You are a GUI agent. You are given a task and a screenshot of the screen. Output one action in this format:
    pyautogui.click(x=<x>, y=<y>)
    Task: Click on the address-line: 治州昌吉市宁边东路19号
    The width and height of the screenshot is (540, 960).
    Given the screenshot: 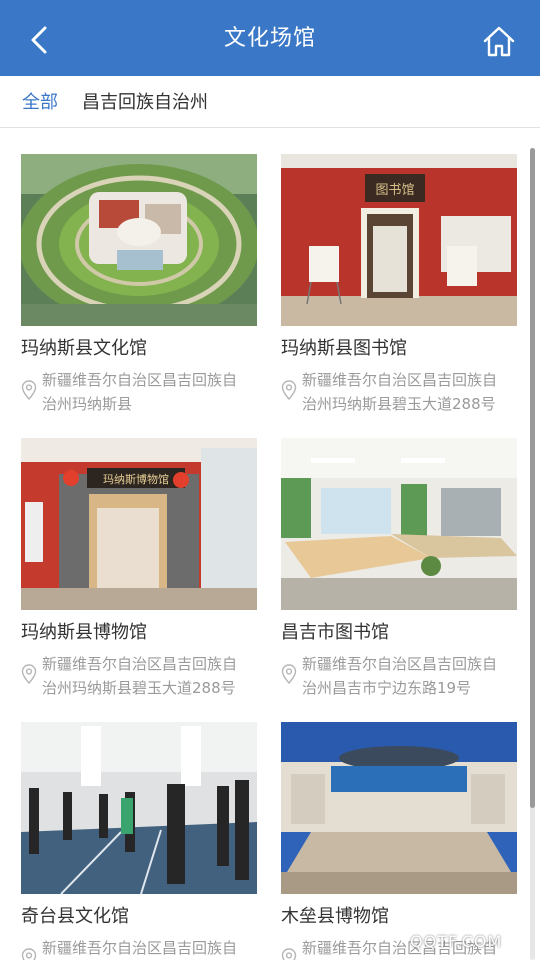 What is the action you would take?
    pyautogui.click(x=387, y=688)
    